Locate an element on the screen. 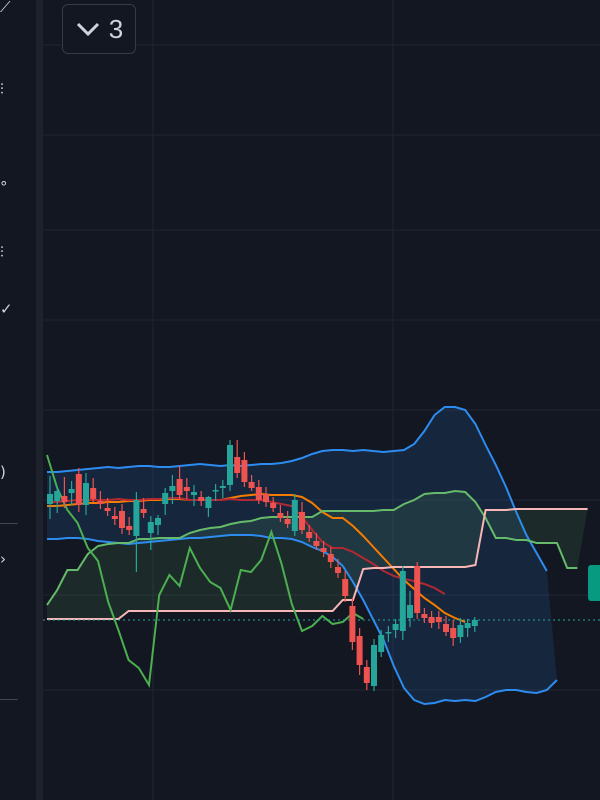  last-price-tag is located at coordinates (594, 583).